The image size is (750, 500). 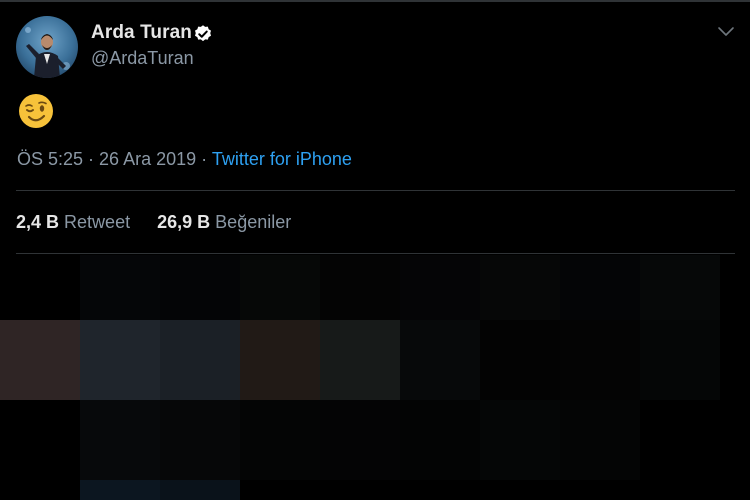 I want to click on author-handle: @ArdaTuran, so click(x=142, y=58).